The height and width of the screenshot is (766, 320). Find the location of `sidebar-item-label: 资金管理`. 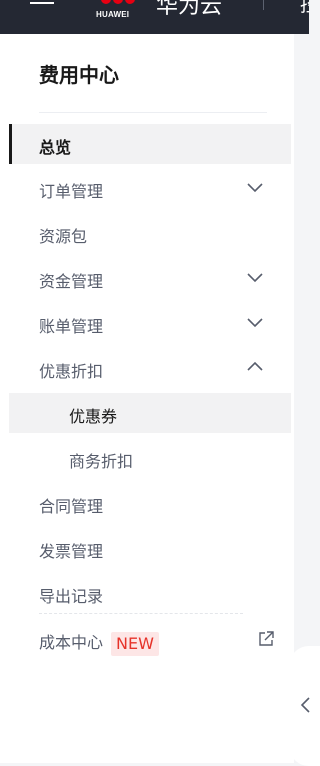

sidebar-item-label: 资金管理 is located at coordinates (71, 281).